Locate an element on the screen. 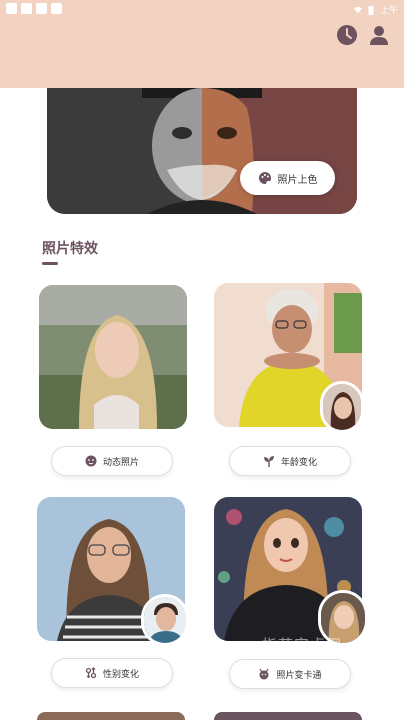  battery-icon is located at coordinates (371, 10).